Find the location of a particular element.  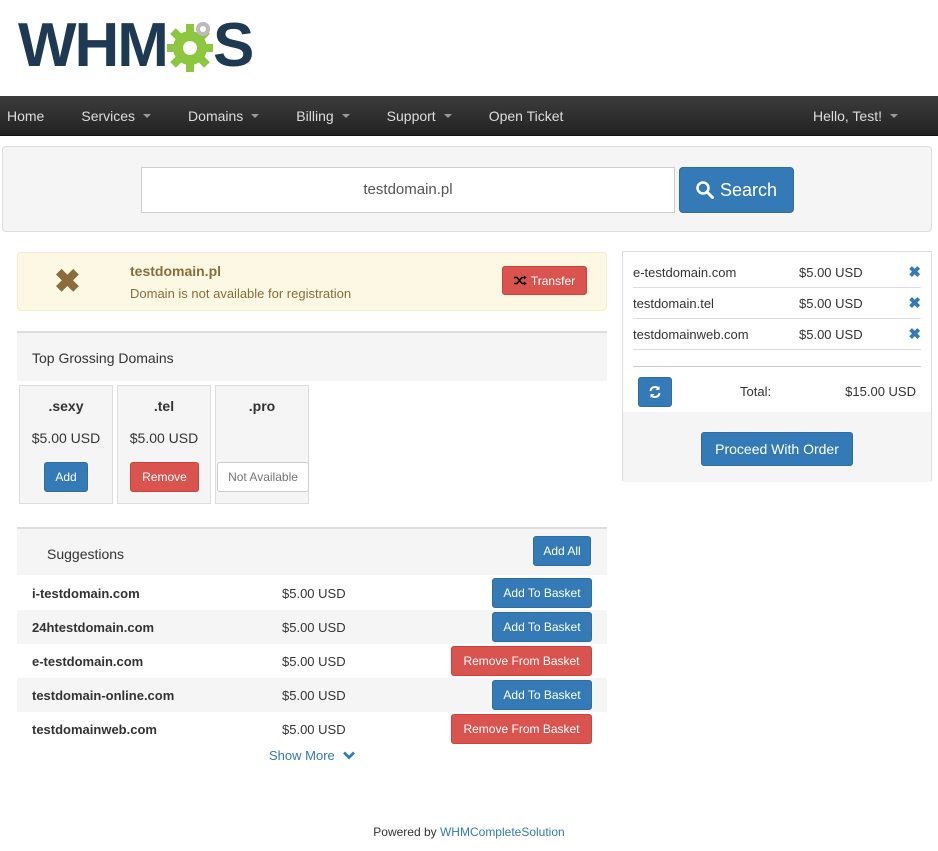

footer-whmcs-link: WHMCompleteSolution is located at coordinates (502, 832).